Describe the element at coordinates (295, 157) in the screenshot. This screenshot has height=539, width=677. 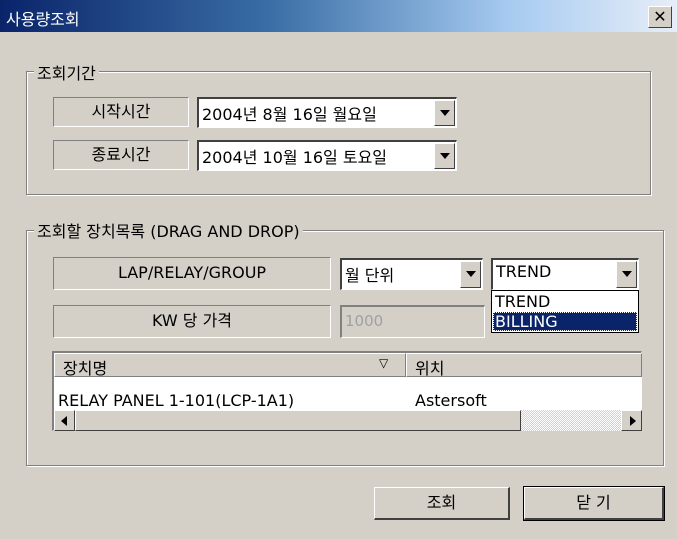
I see `end-date-value: 2004년 10월 16일 토요일` at that location.